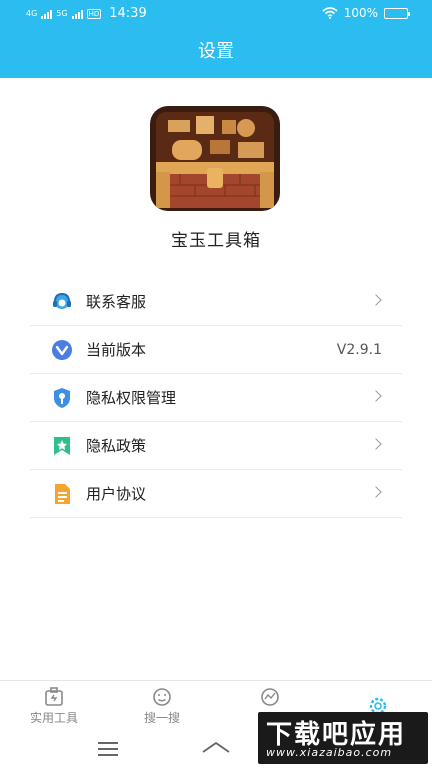 Image resolution: width=432 pixels, height=768 pixels. Describe the element at coordinates (343, 738) in the screenshot. I see `watermark-logo: 下载吧应用 www.xiazaibao.com` at that location.